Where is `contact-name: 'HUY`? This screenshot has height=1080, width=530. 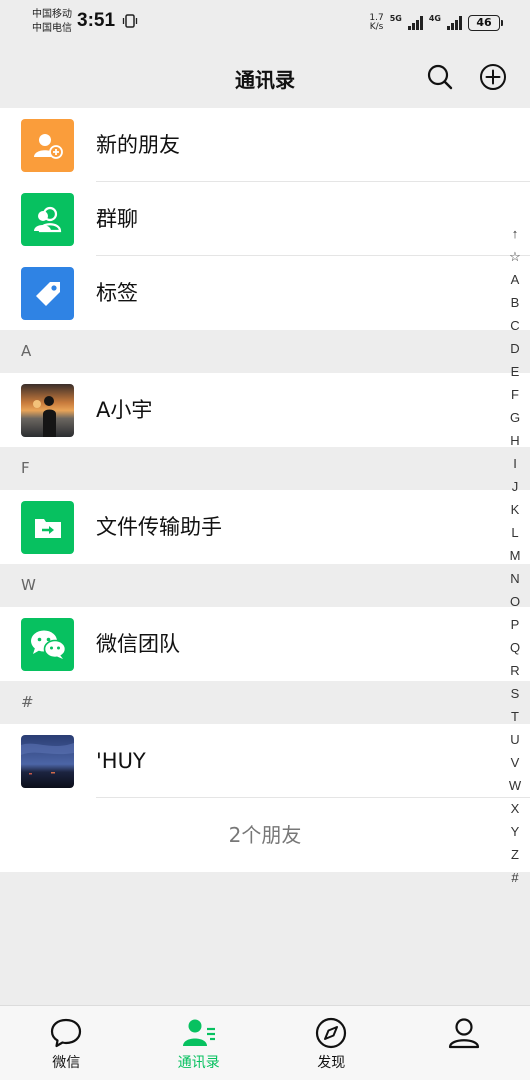
contact-name: 'HUY is located at coordinates (121, 761).